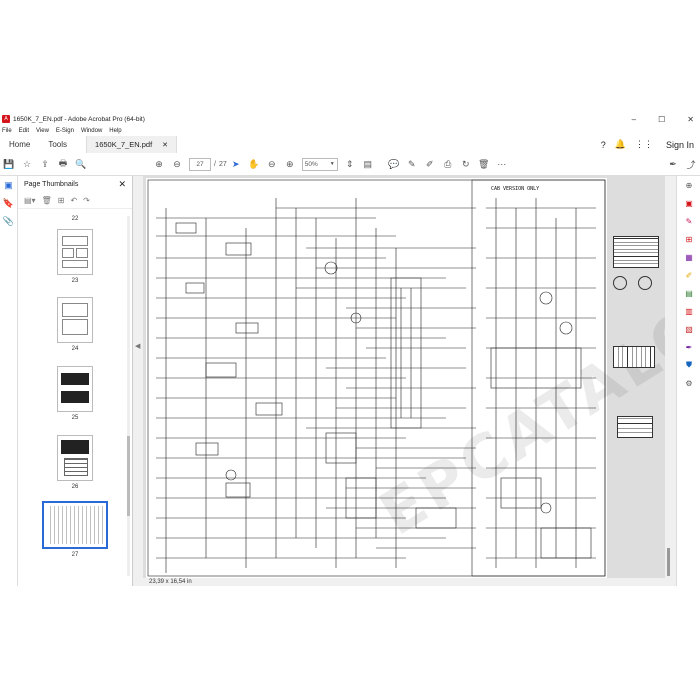 The image size is (700, 700). I want to click on options-menu-icon: ▤▾, so click(30, 200).